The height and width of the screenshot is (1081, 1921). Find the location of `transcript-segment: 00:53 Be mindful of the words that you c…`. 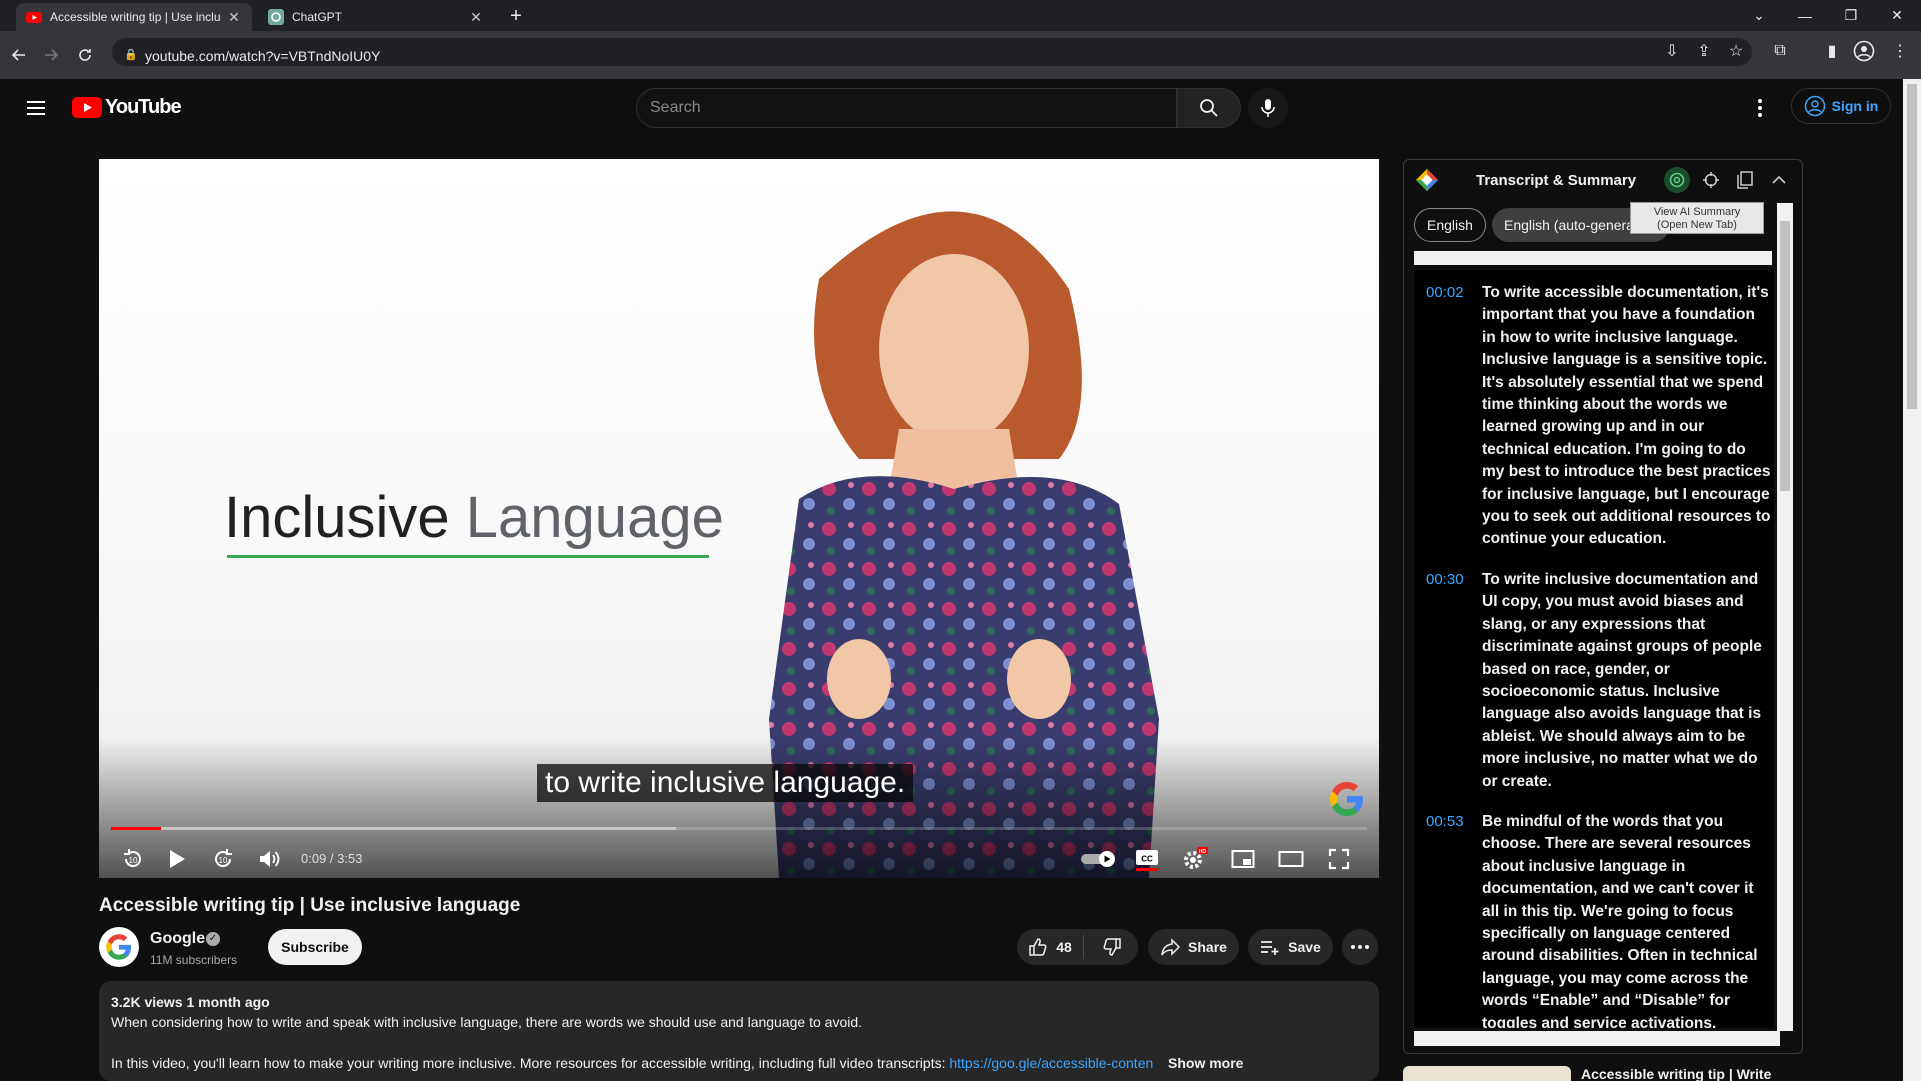

transcript-segment: 00:53 Be mindful of the words that you c… is located at coordinates (1594, 919).